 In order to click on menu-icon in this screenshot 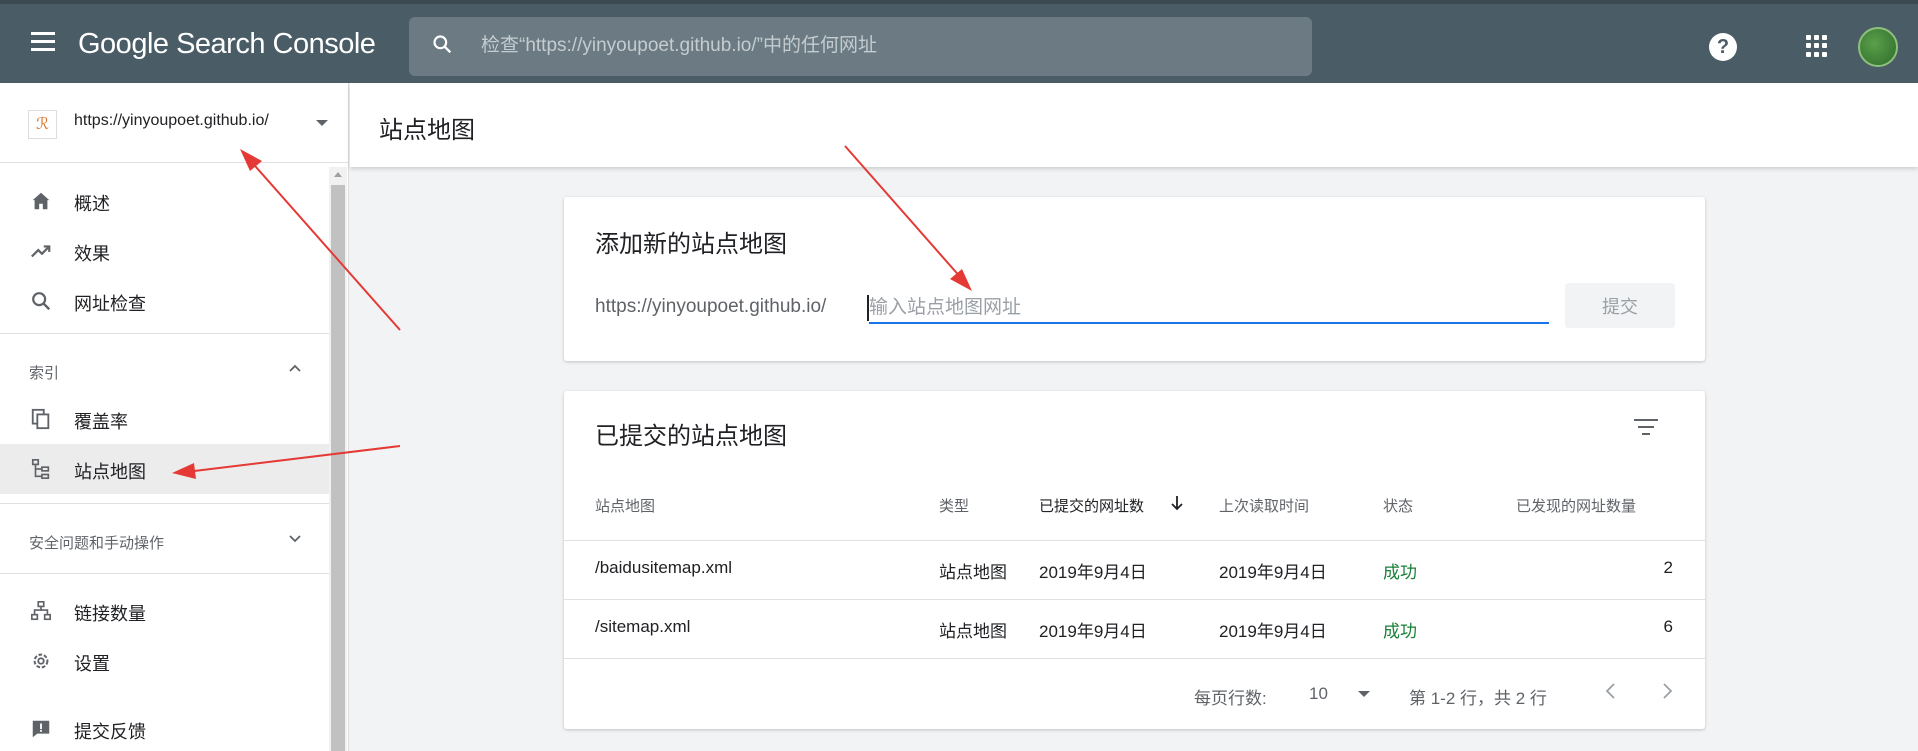, I will do `click(43, 44)`.